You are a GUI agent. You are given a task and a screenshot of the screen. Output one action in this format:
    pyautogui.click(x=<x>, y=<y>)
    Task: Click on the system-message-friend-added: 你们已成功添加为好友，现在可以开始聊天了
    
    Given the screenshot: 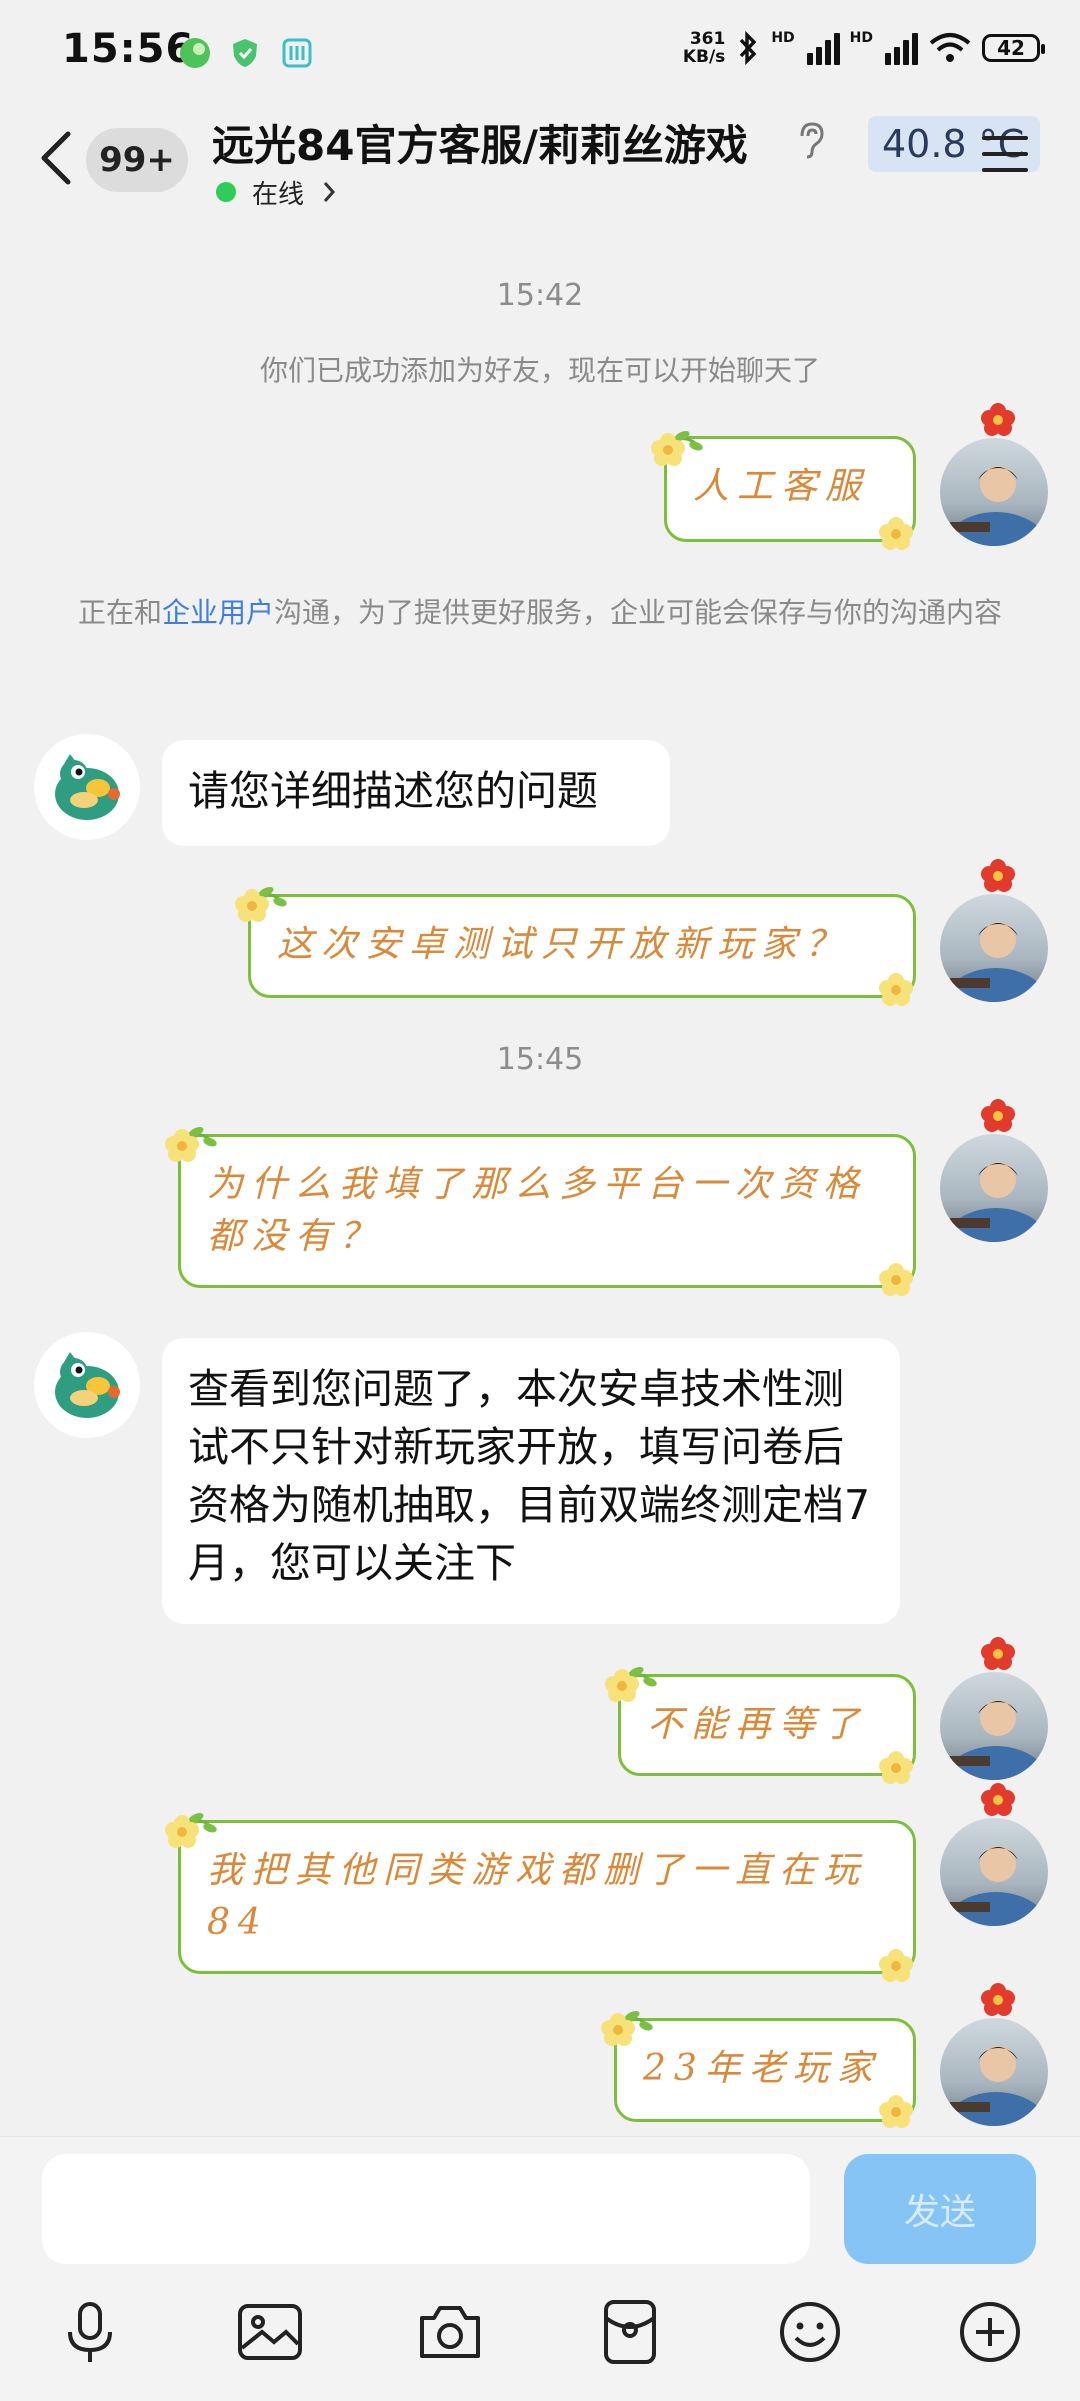 What is the action you would take?
    pyautogui.click(x=539, y=370)
    